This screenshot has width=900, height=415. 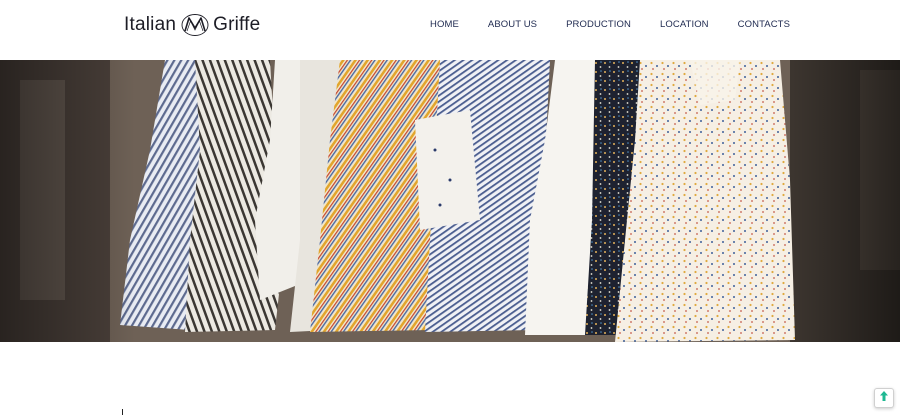 What do you see at coordinates (195, 25) in the screenshot?
I see `monogram-m-icon` at bounding box center [195, 25].